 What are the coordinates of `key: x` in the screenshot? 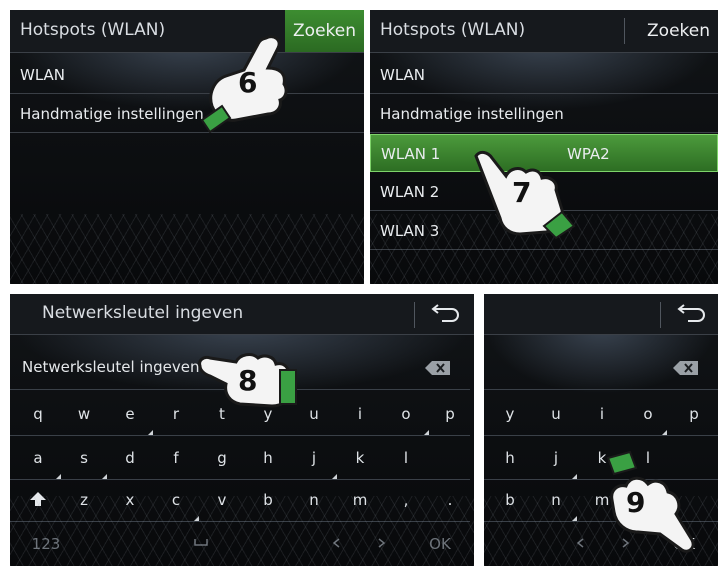 It's located at (130, 501).